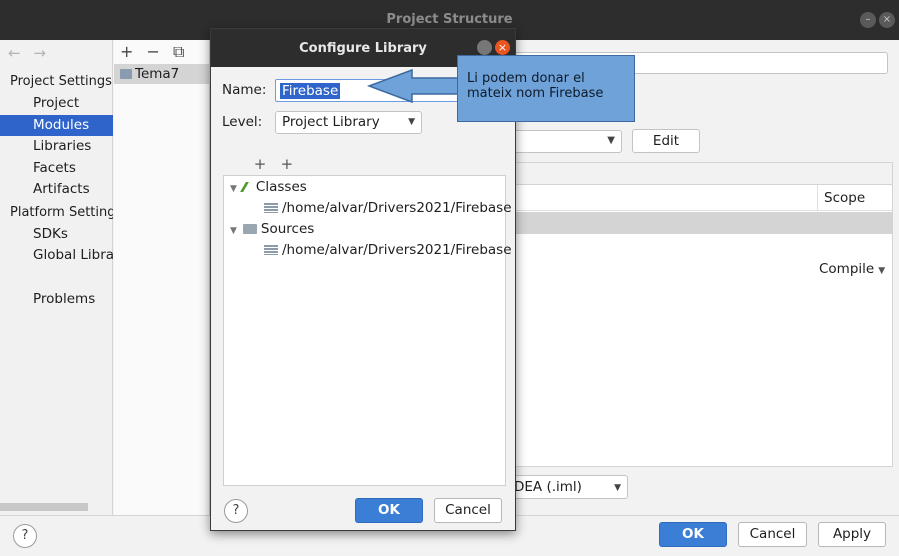 The height and width of the screenshot is (556, 899). What do you see at coordinates (56, 189) in the screenshot?
I see `sidebar-item-artifacts: Artifacts` at bounding box center [56, 189].